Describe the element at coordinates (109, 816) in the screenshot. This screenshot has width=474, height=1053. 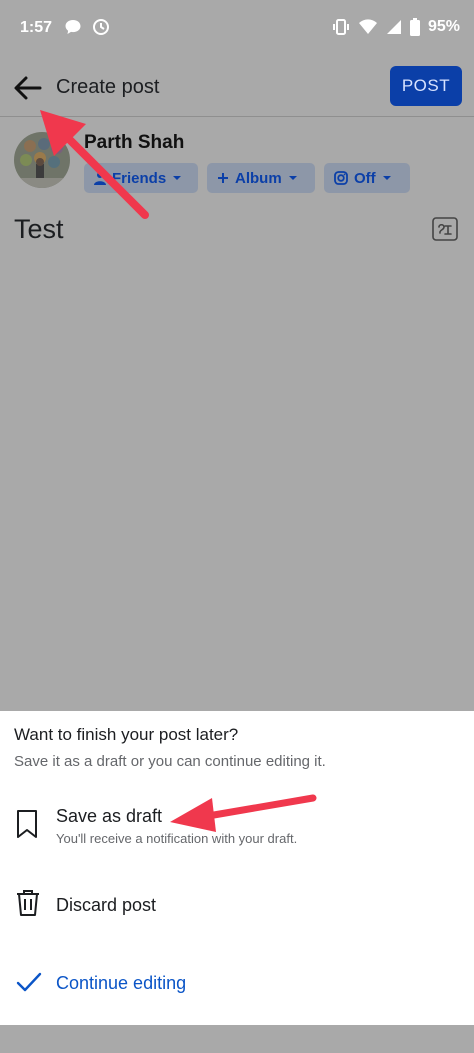
I see `save-as-draft-label: Save as draft` at that location.